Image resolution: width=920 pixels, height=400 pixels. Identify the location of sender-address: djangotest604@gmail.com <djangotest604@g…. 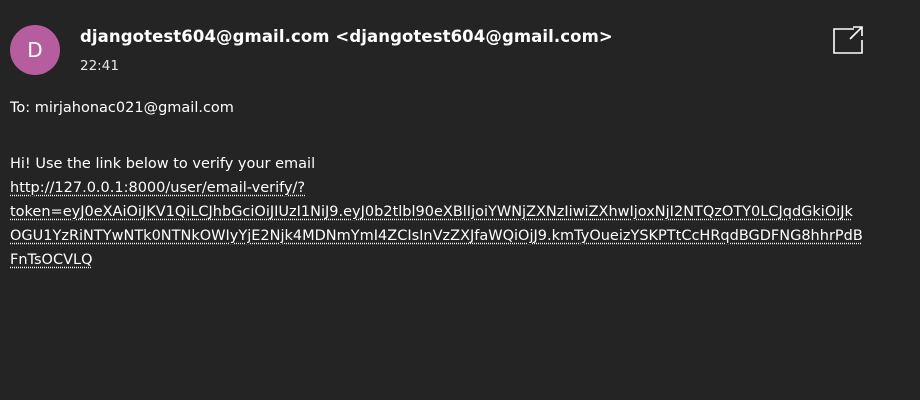
(346, 36).